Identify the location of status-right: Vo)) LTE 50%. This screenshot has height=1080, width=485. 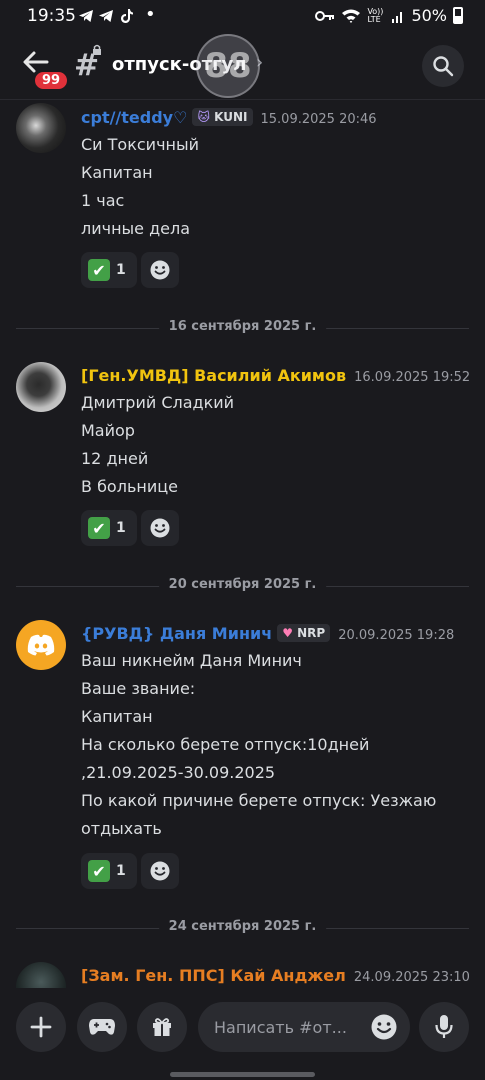
(389, 15).